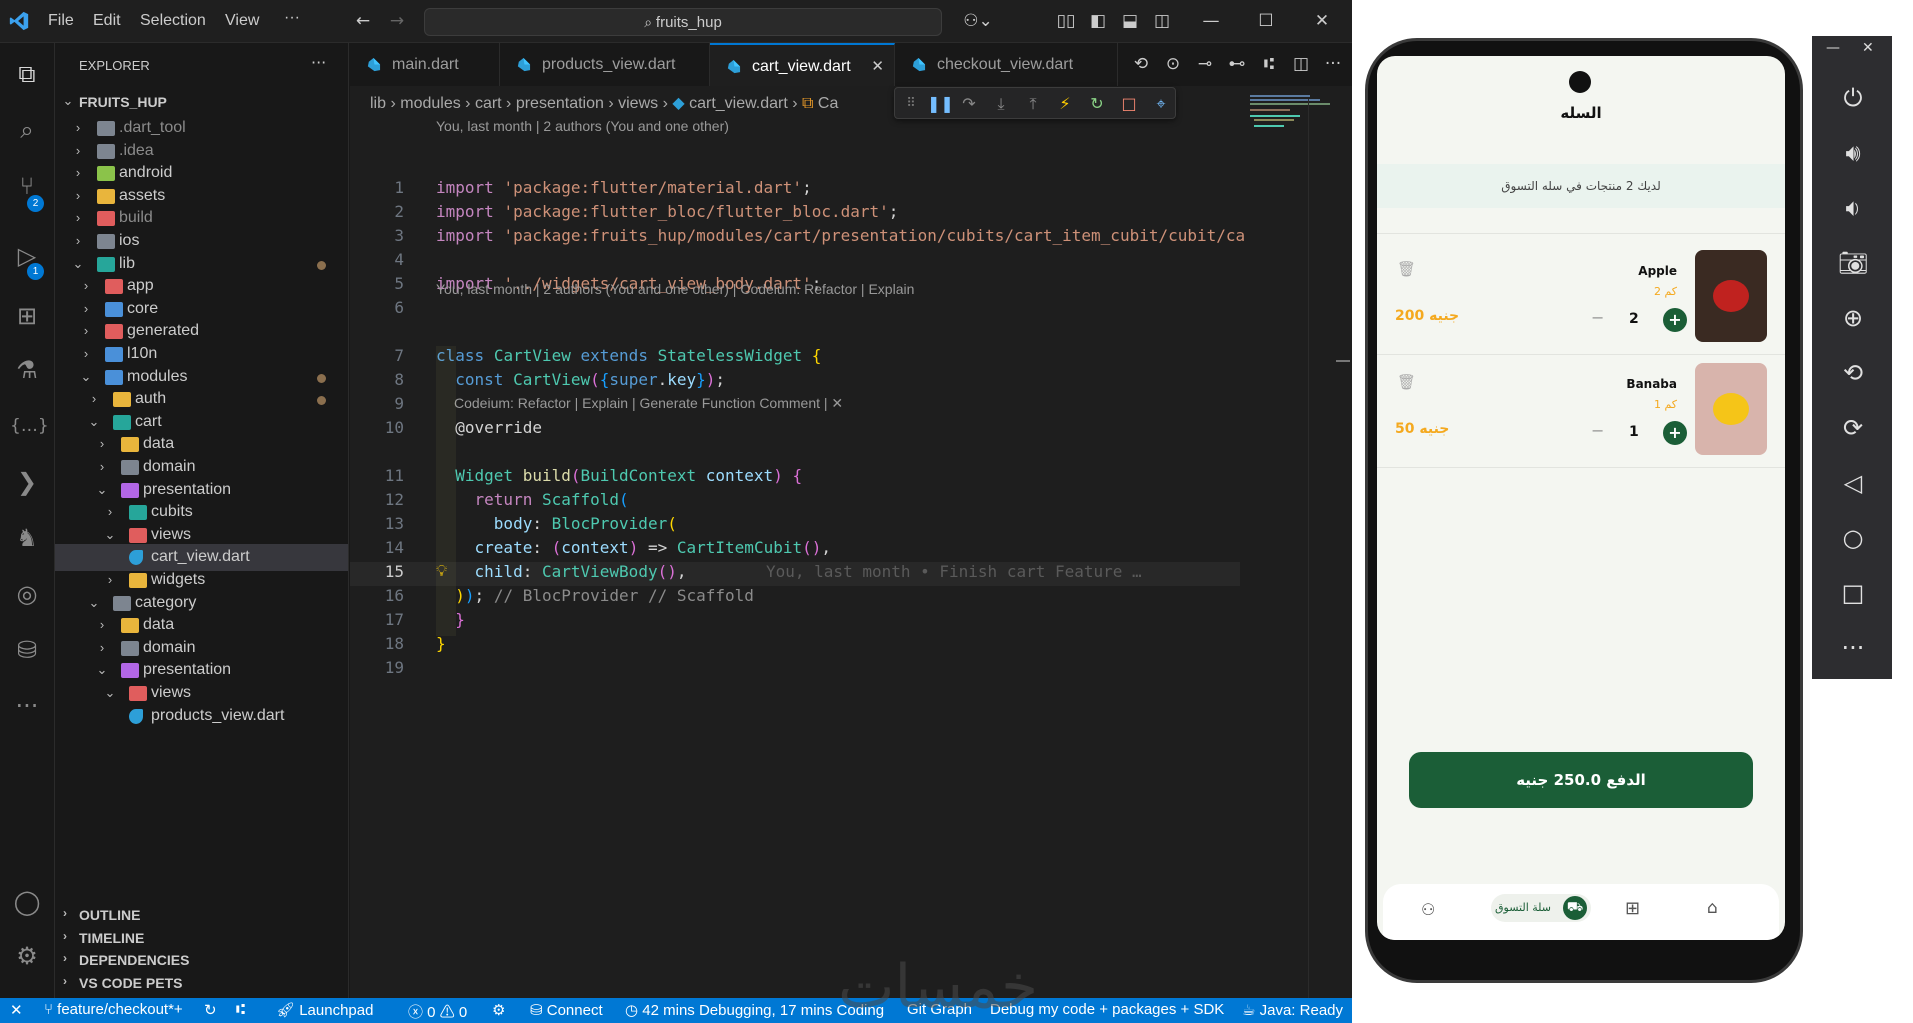 Image resolution: width=1913 pixels, height=1023 pixels. I want to click on code-line: 17 }, so click(800, 622).